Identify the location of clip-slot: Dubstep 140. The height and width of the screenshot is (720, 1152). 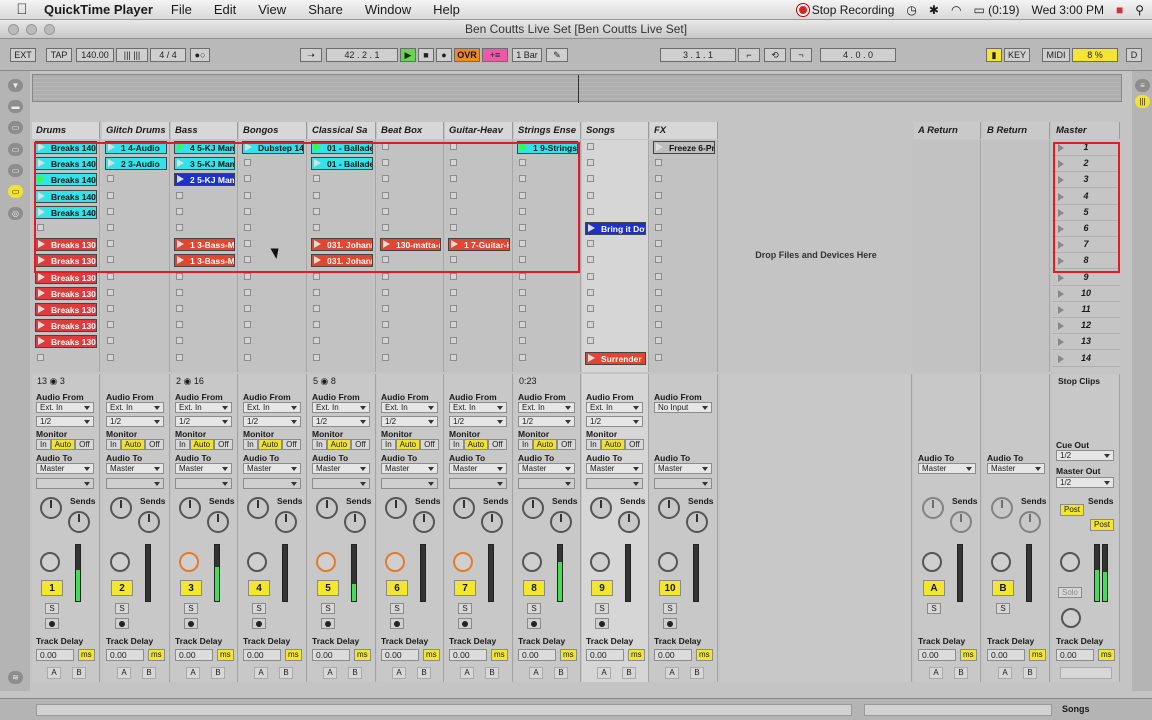
(273, 147).